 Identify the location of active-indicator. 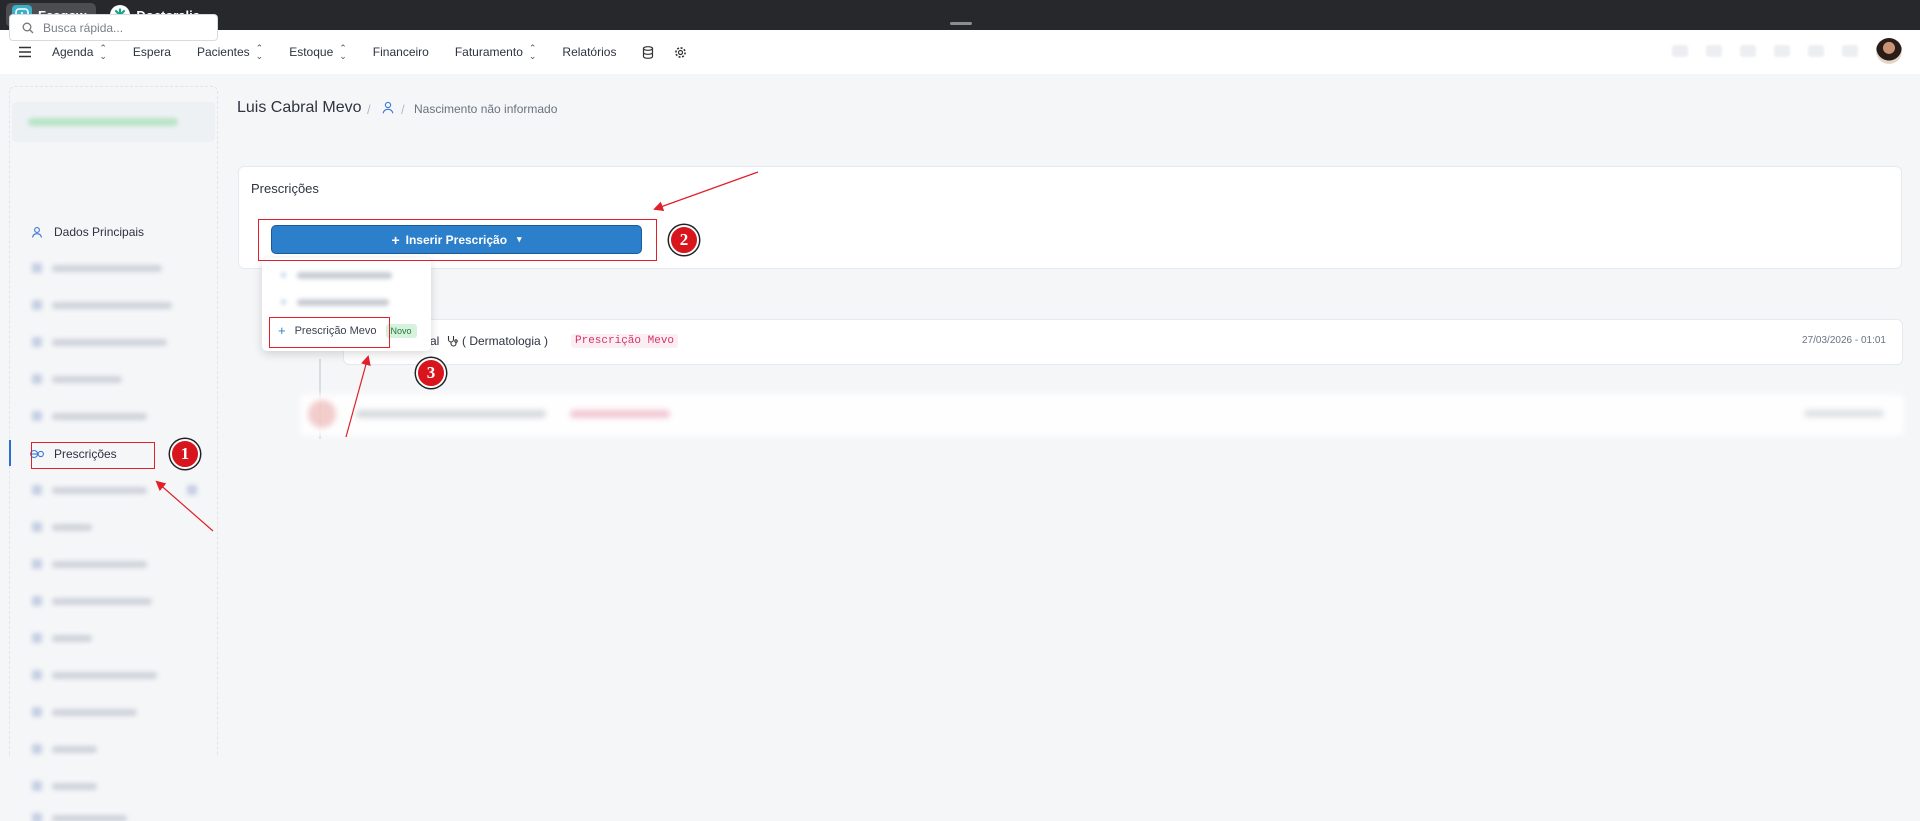
(10, 453).